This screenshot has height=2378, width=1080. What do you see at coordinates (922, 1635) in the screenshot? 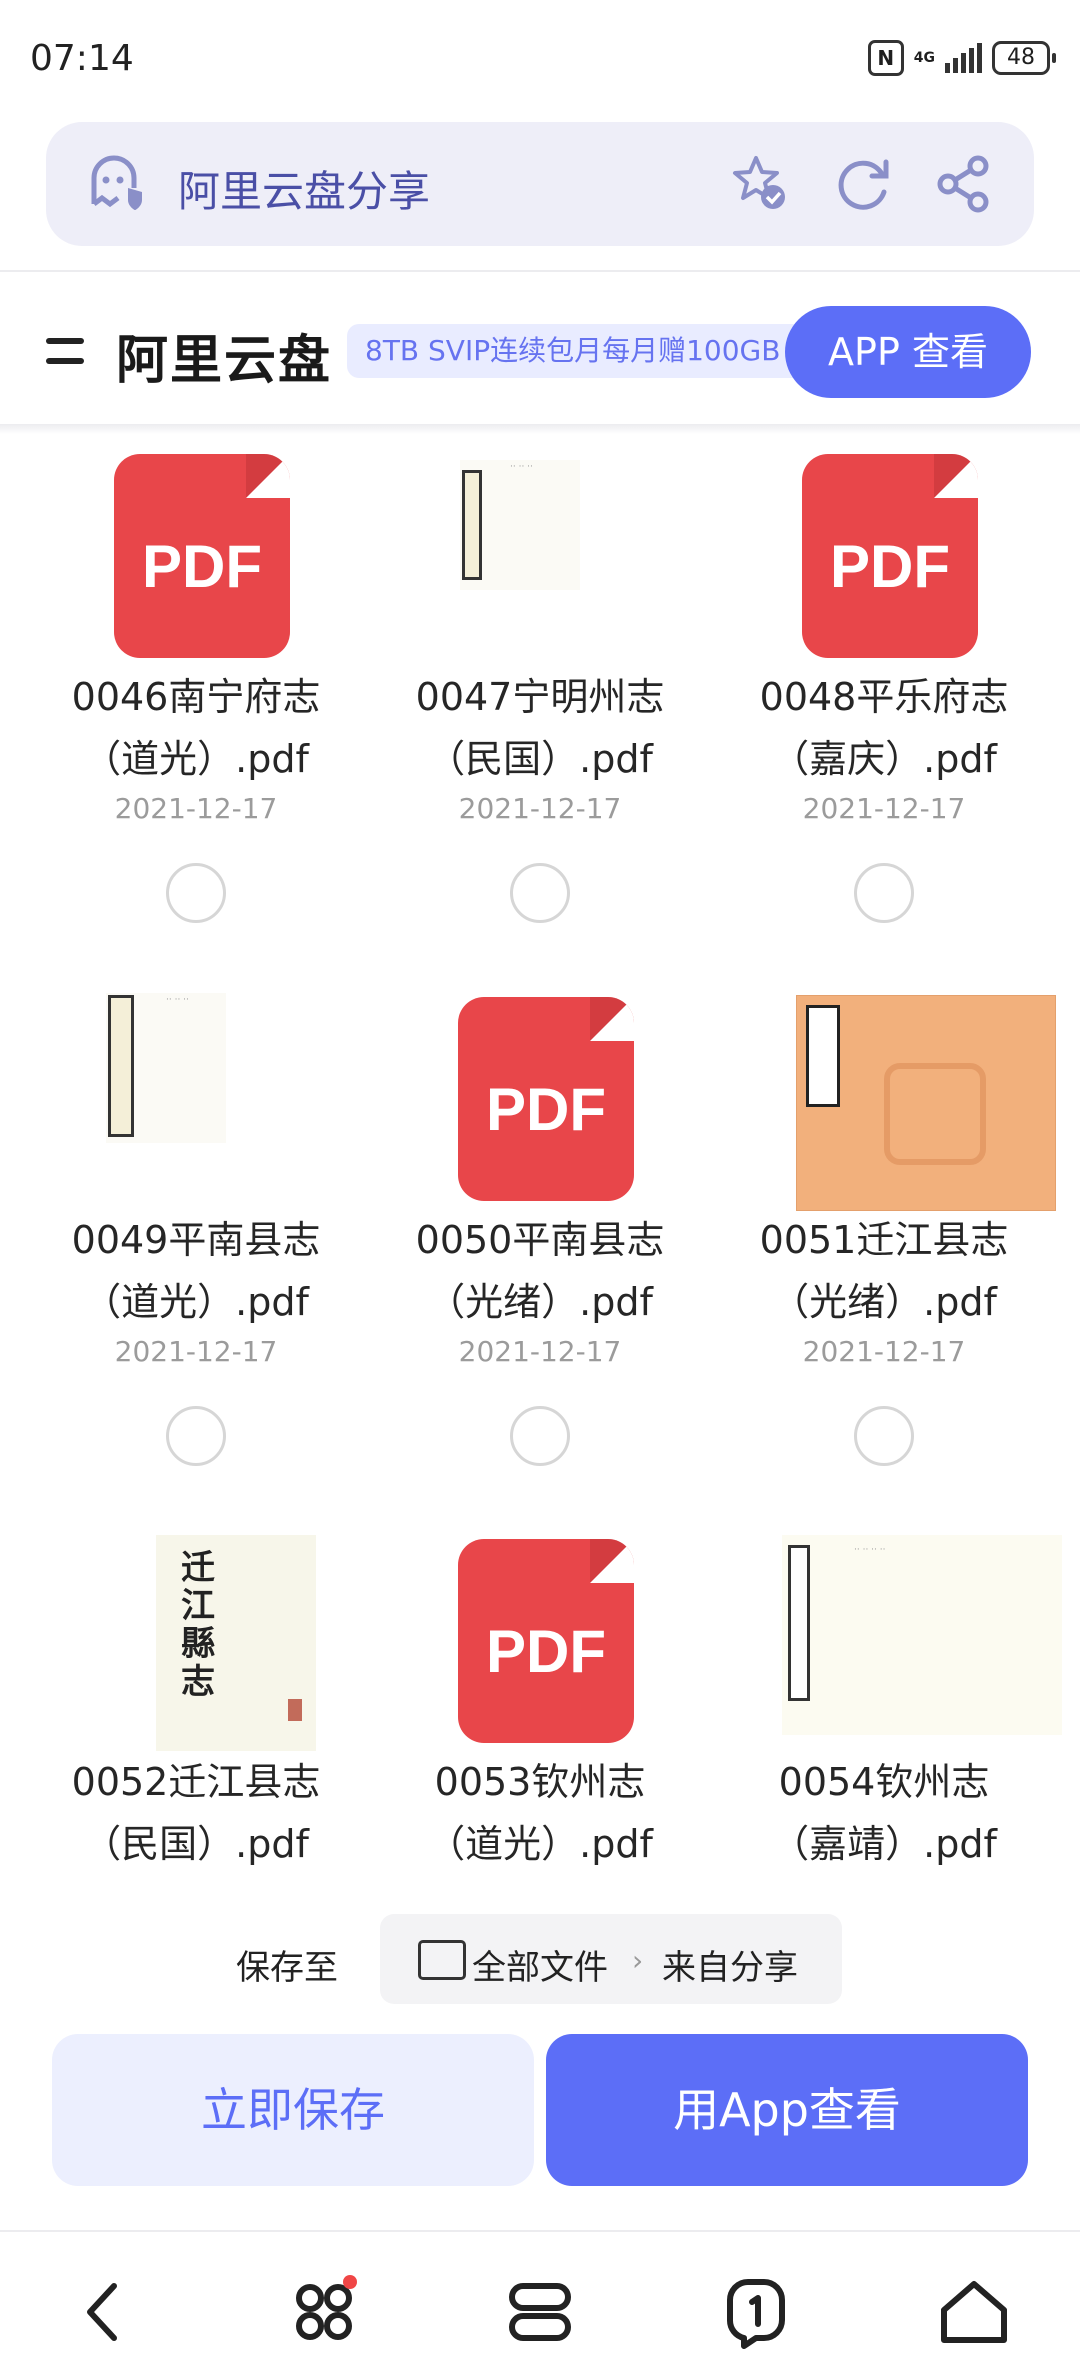
I see `scan-page` at bounding box center [922, 1635].